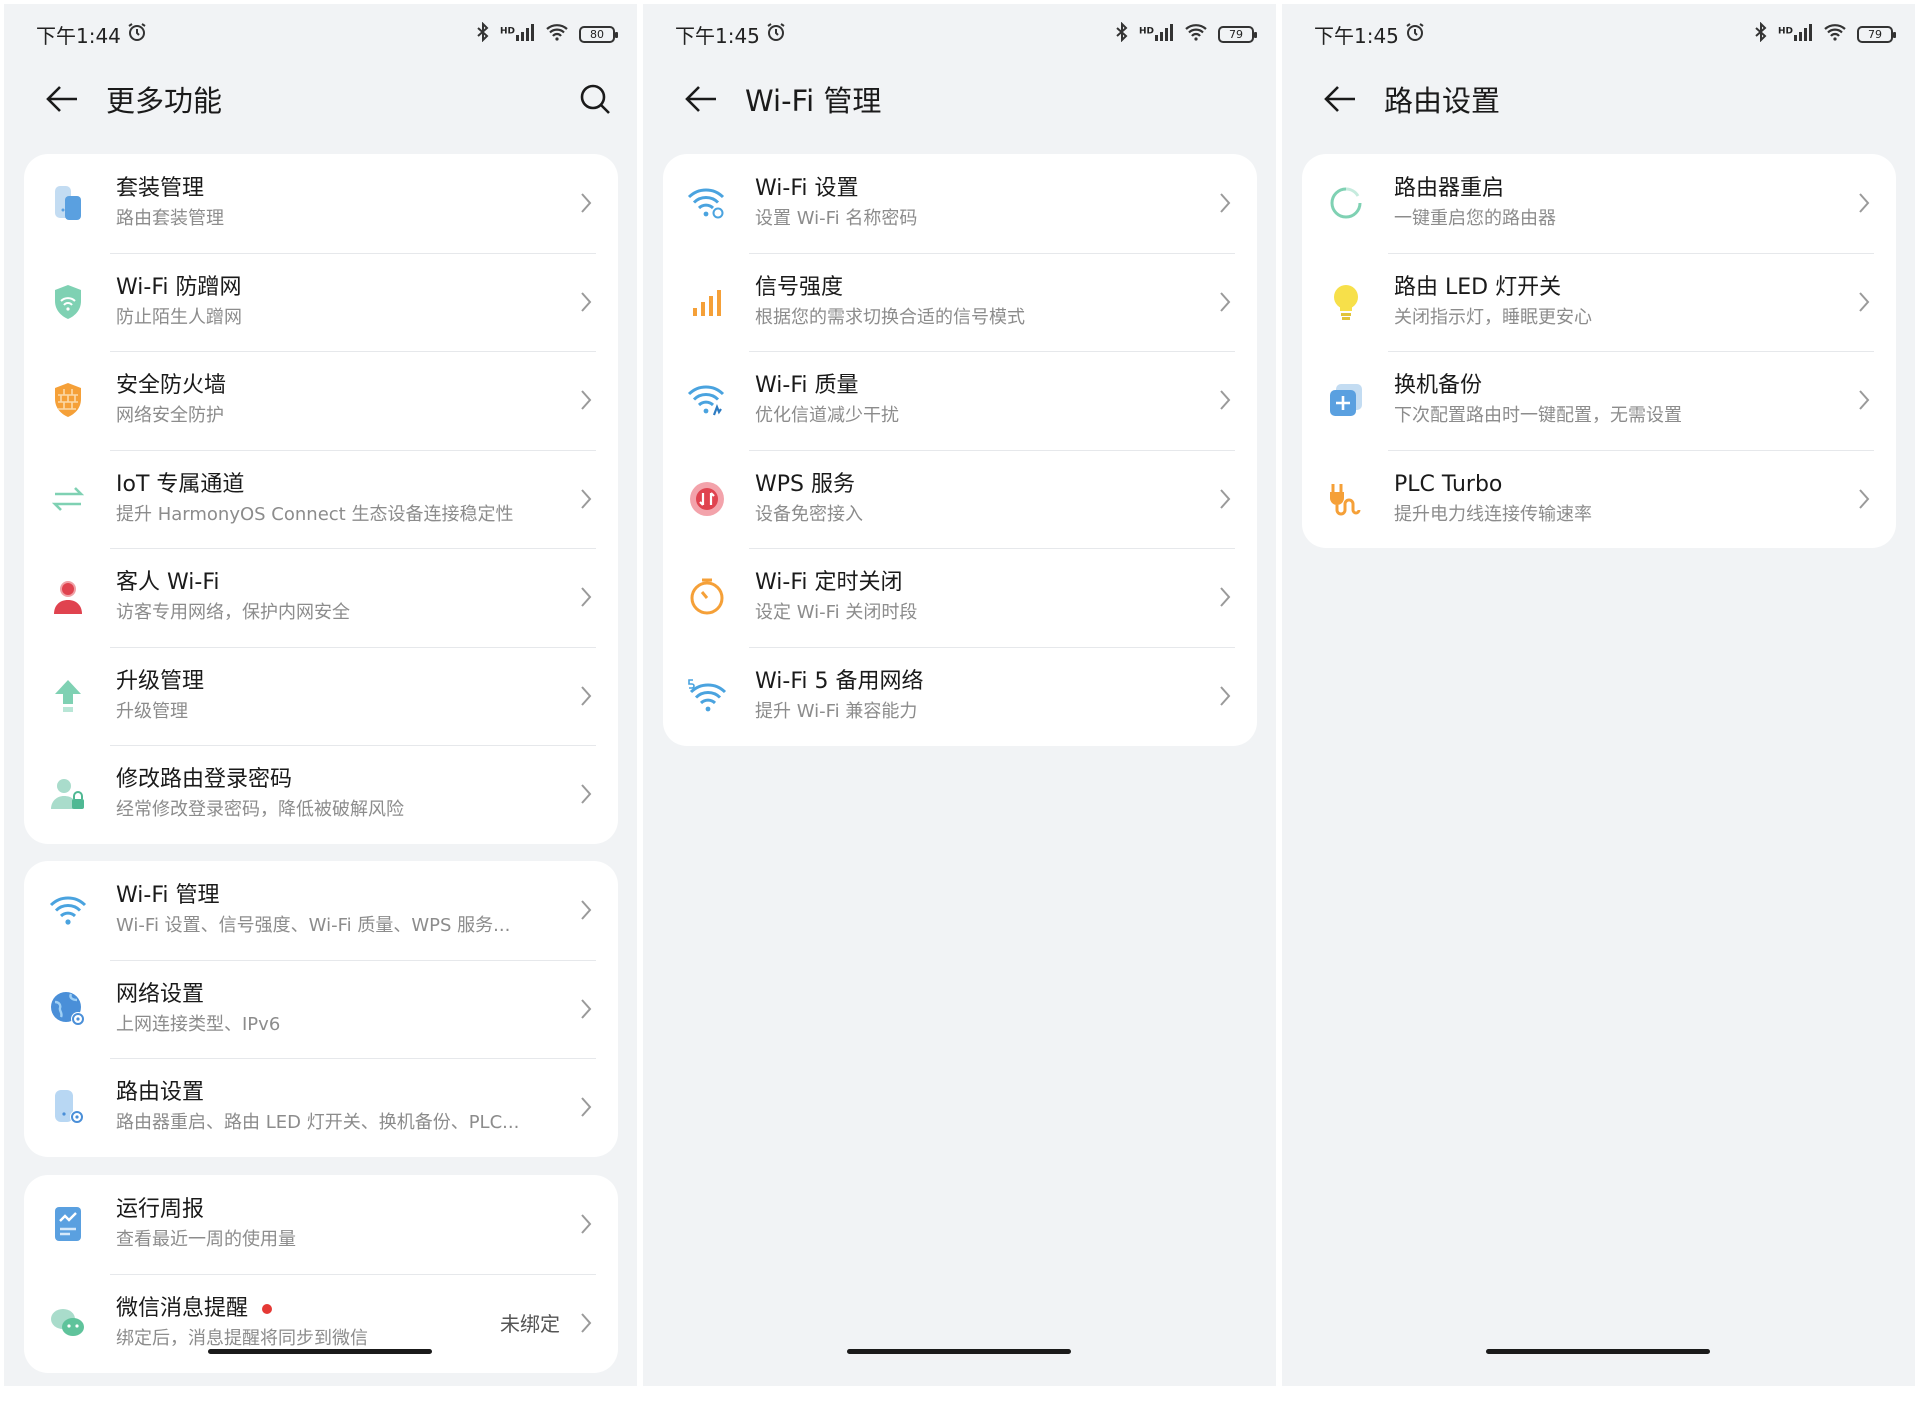  I want to click on guest-icon, so click(68, 597).